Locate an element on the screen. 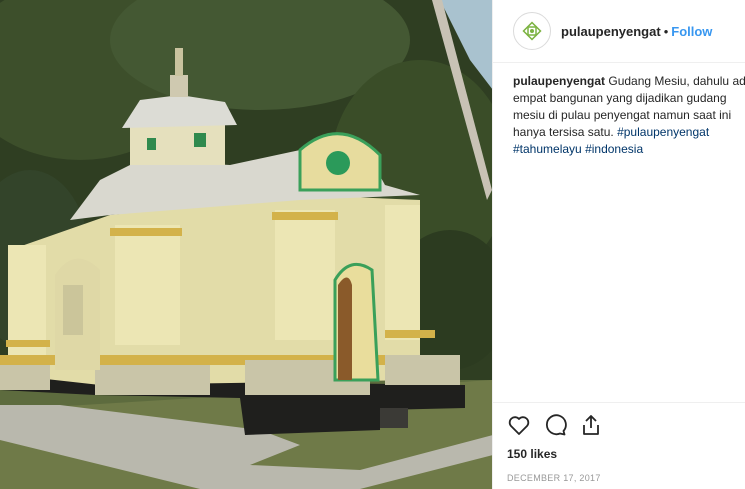  hashtag-link: #tahumelayu is located at coordinates (547, 149).